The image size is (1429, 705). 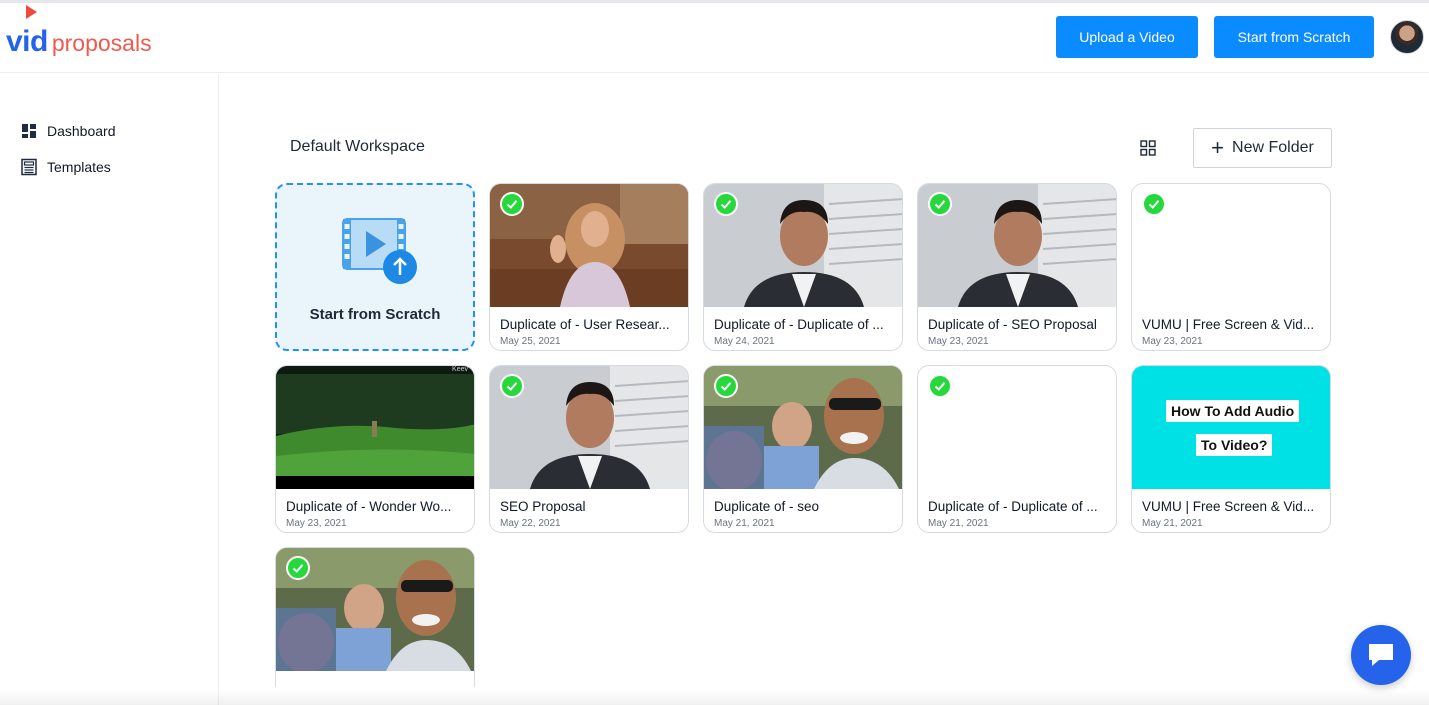 What do you see at coordinates (1273, 147) in the screenshot?
I see `new-folder-label: New Folder` at bounding box center [1273, 147].